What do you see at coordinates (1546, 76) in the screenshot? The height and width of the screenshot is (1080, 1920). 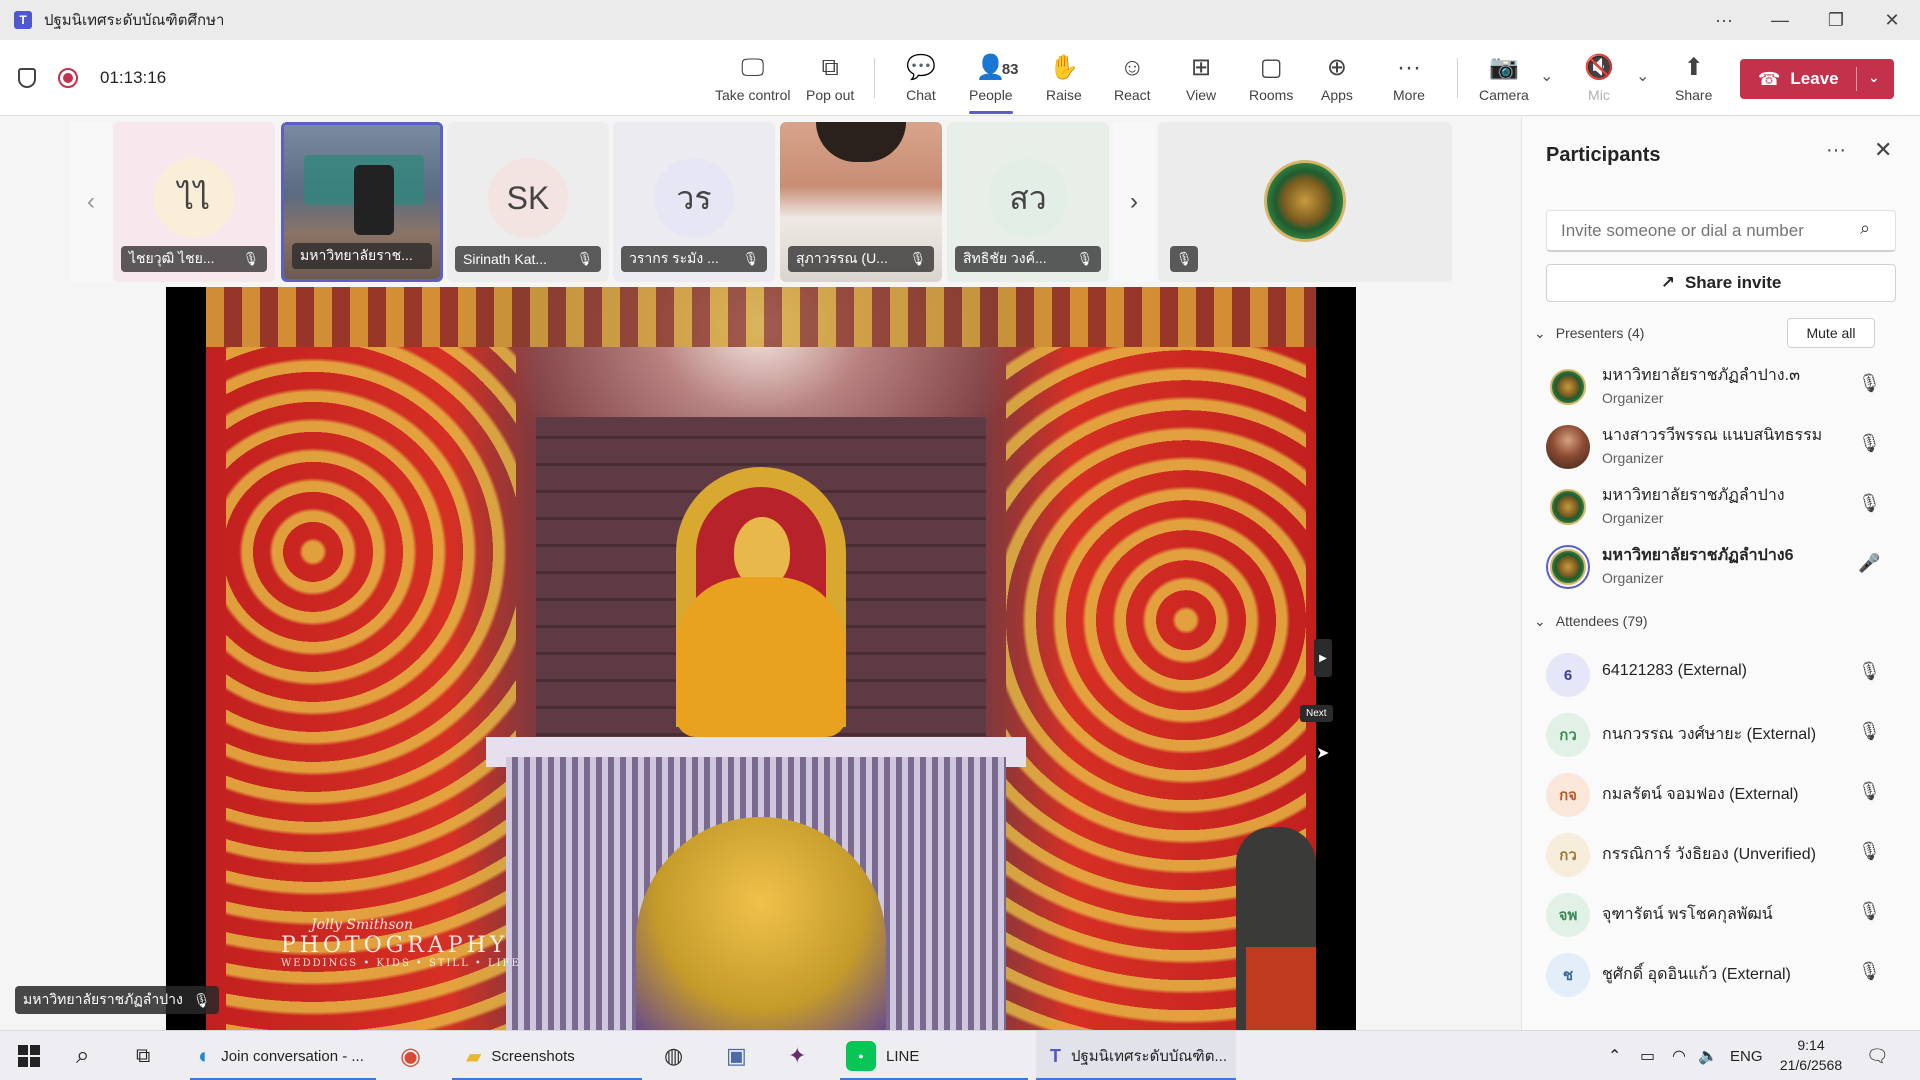 I see `camera-options-chevron-icon: ⌄` at bounding box center [1546, 76].